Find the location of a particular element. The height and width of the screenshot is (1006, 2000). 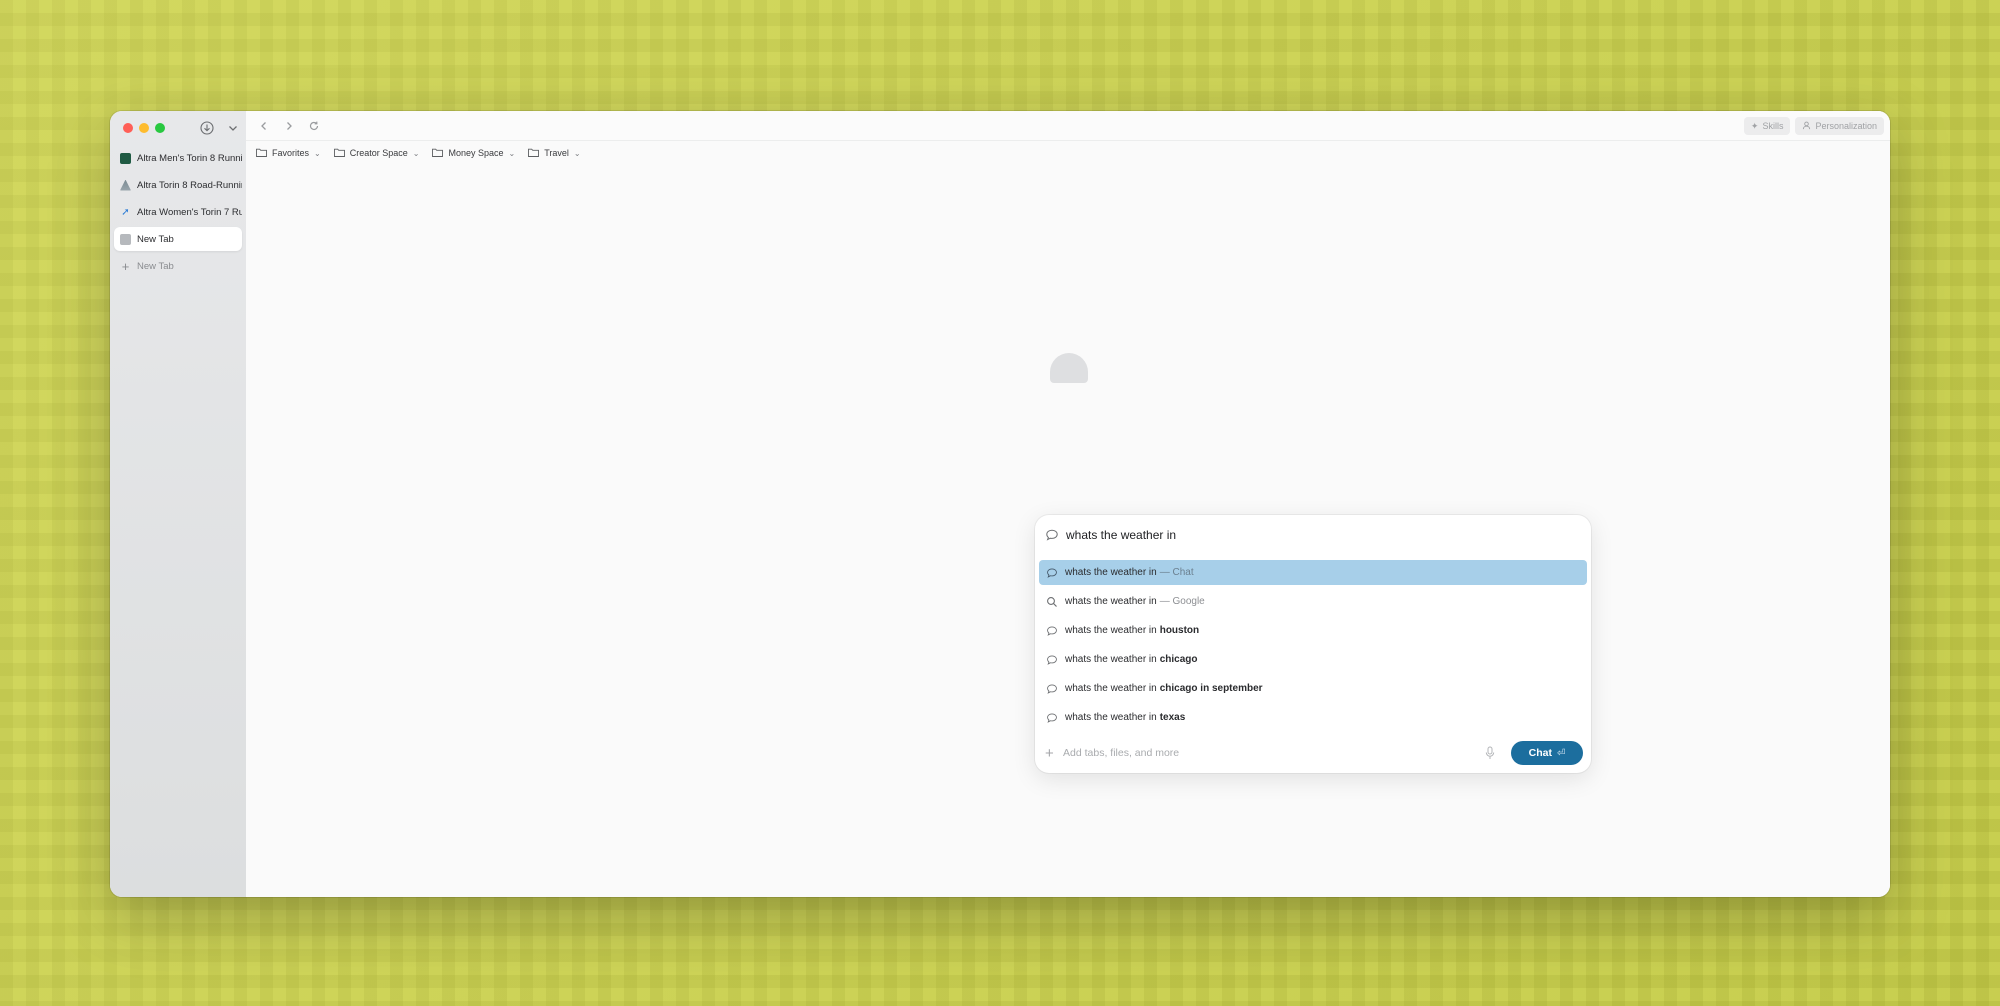

tab-label: Altra Men's Torin 8 Running Shoe is located at coordinates (189, 158).